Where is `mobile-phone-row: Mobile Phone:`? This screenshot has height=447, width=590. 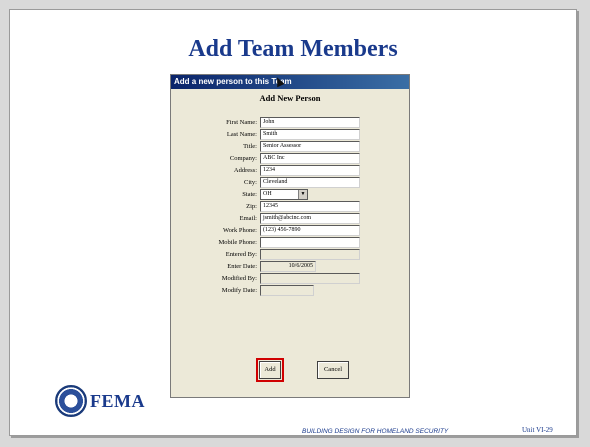
mobile-phone-row: Mobile Phone: is located at coordinates (290, 242).